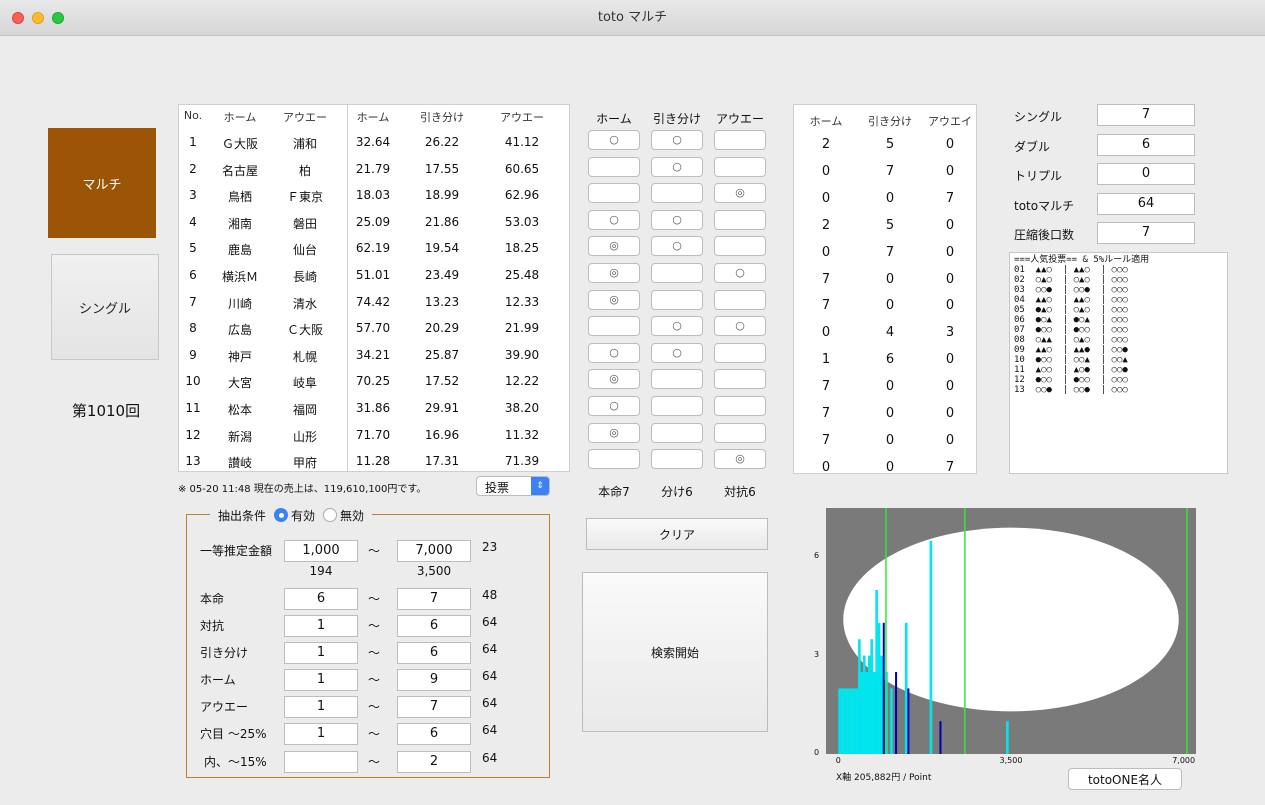 This screenshot has width=1265, height=805. I want to click on condition-min-field, so click(321, 762).